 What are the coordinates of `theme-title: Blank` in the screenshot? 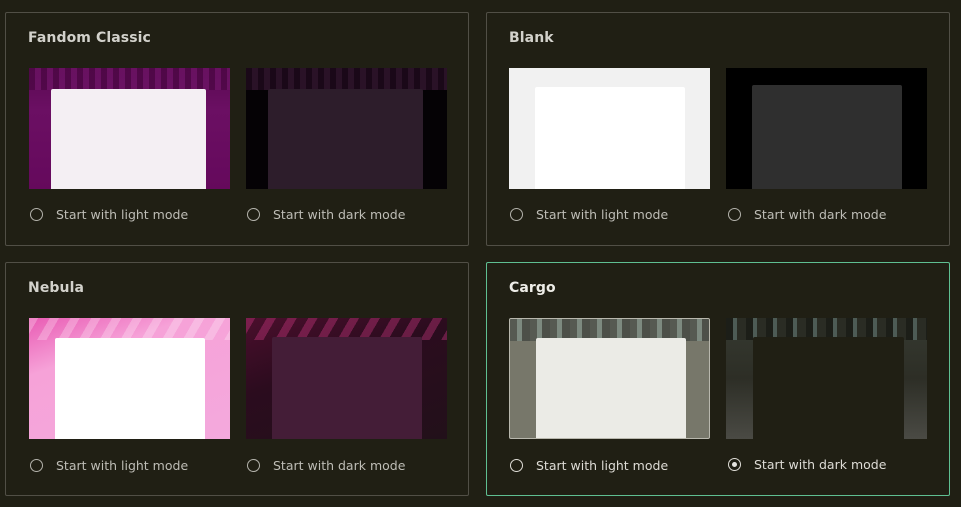 It's located at (531, 38).